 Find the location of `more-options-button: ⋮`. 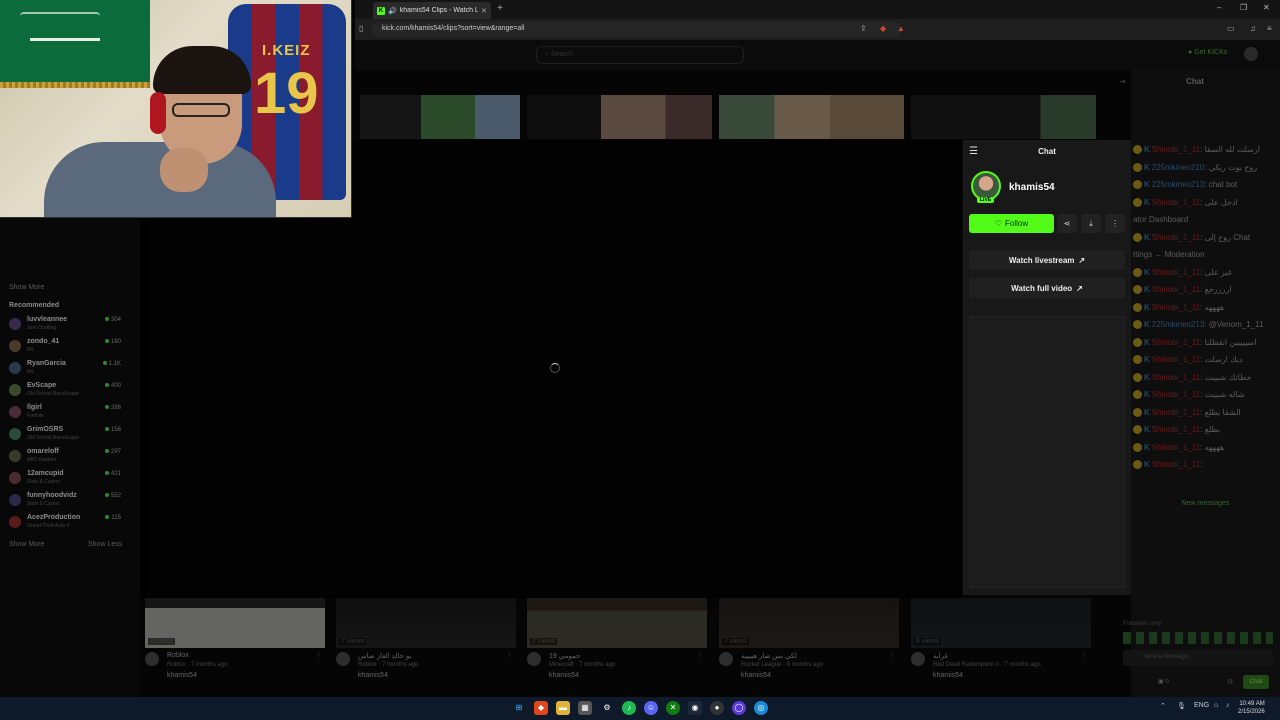

more-options-button: ⋮ is located at coordinates (1115, 223).